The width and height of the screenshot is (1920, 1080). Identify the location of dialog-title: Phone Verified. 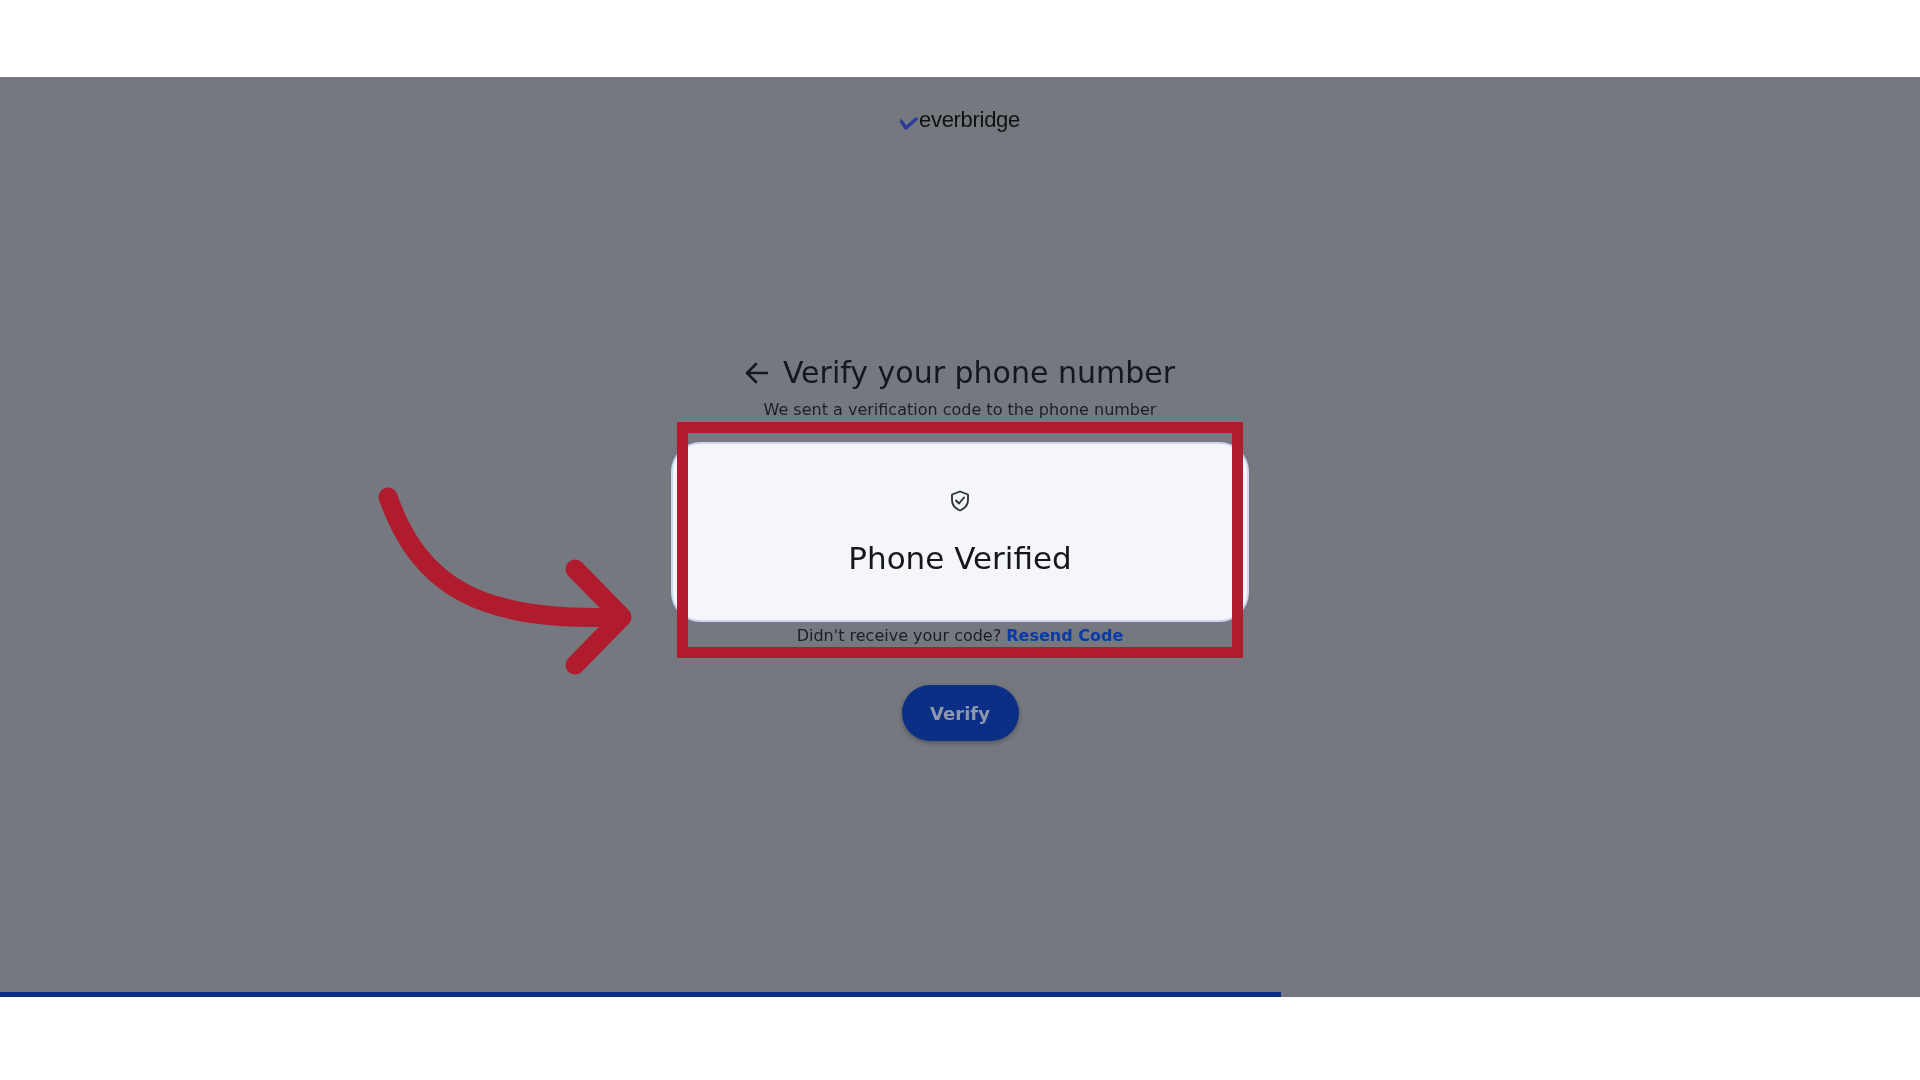
(960, 558).